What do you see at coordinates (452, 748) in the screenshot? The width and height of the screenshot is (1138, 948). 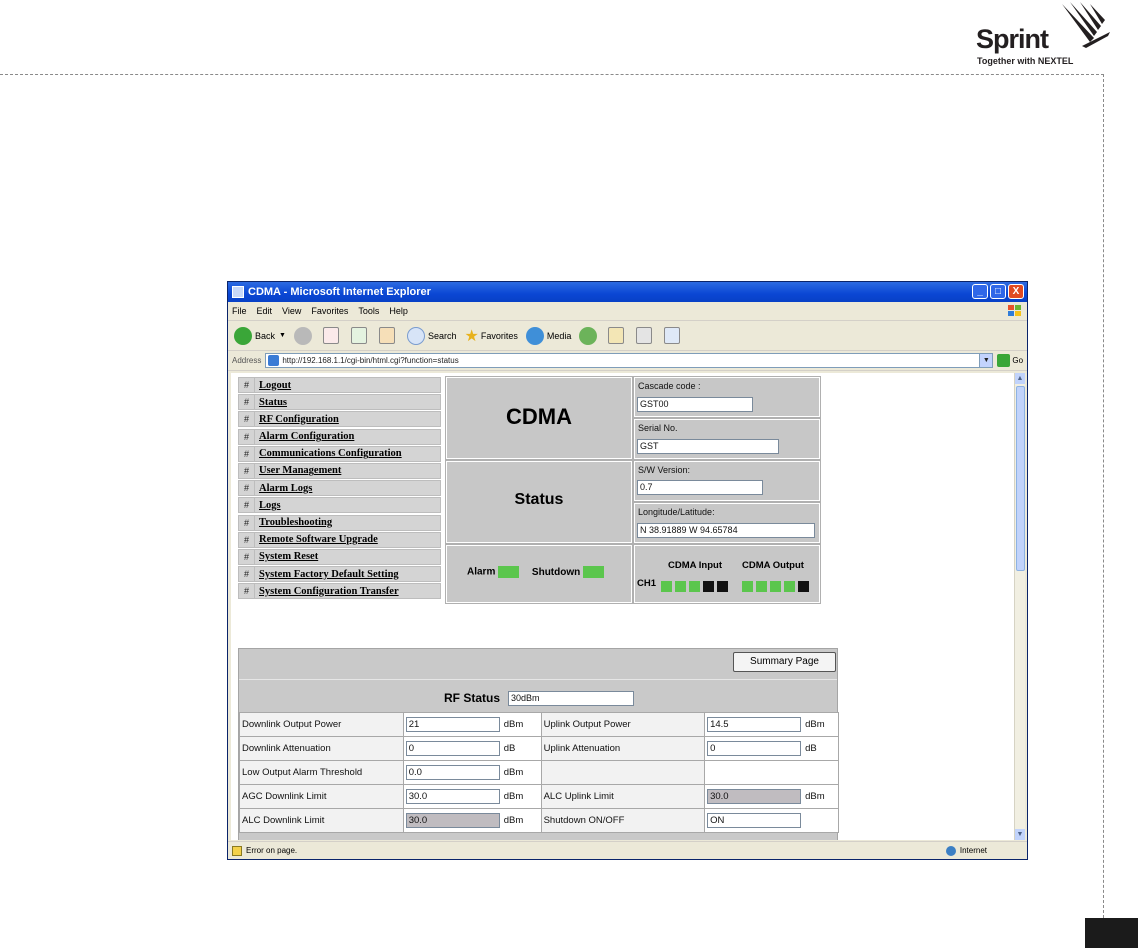 I see `rf-input-left: 0` at bounding box center [452, 748].